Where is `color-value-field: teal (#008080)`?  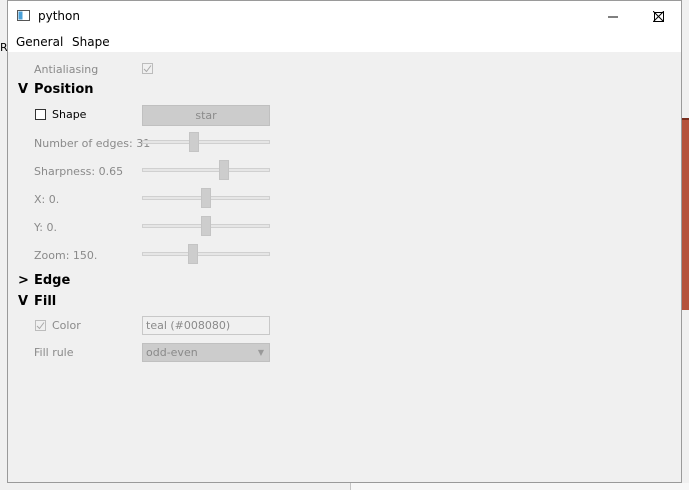 color-value-field: teal (#008080) is located at coordinates (206, 325).